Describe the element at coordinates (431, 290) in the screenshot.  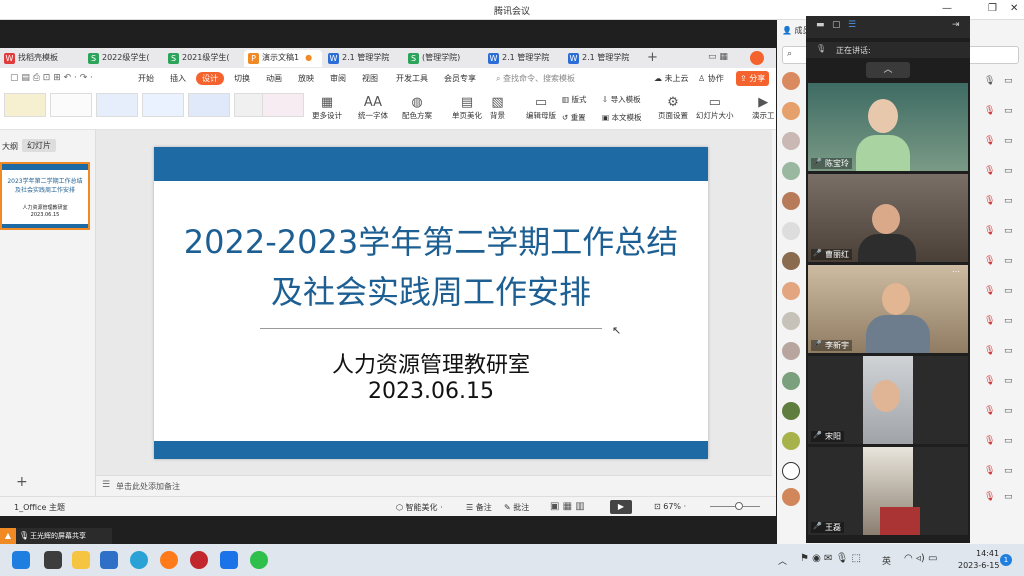
I see `slide-title-line2: 及社会实践周工作安排` at that location.